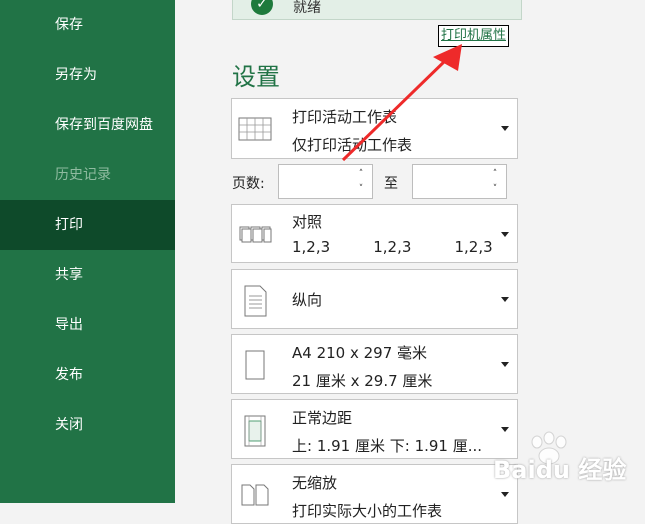 The height and width of the screenshot is (524, 645). Describe the element at coordinates (560, 470) in the screenshot. I see `watermark-text: Baidu 经验` at that location.